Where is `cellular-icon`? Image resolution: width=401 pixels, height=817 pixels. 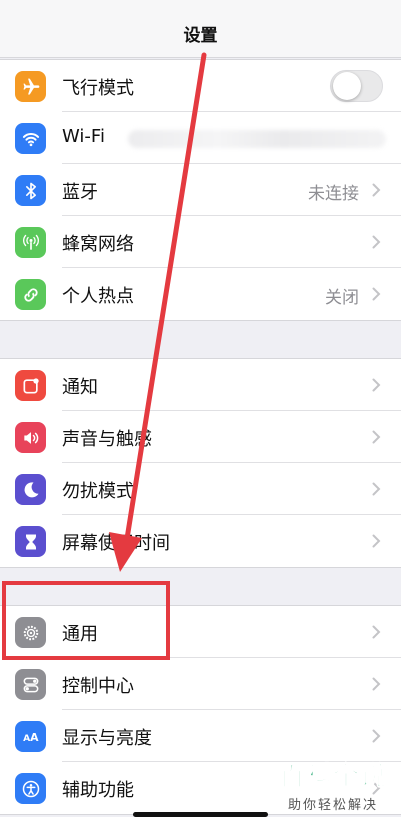
cellular-icon is located at coordinates (30, 242).